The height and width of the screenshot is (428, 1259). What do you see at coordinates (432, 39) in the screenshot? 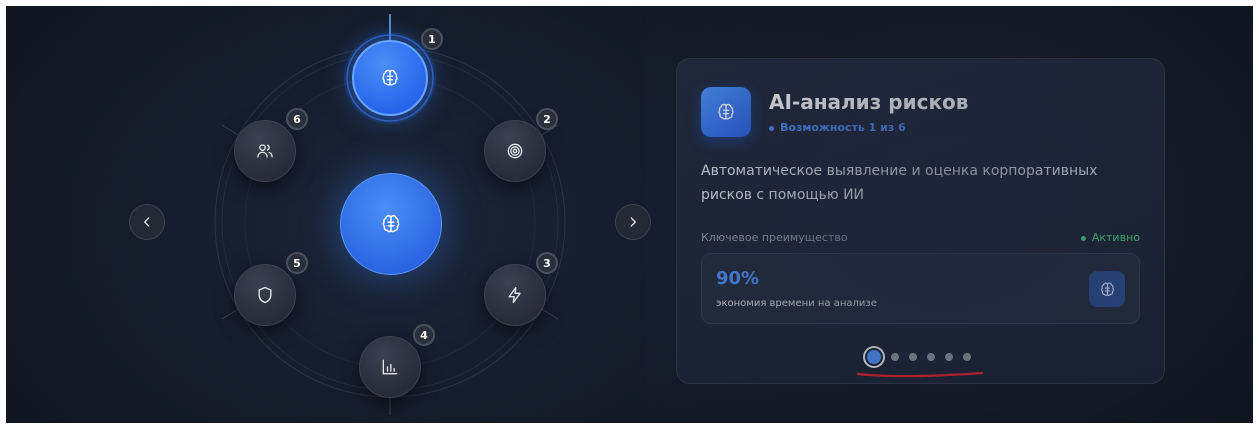
I see `feature-number-badge: 1` at bounding box center [432, 39].